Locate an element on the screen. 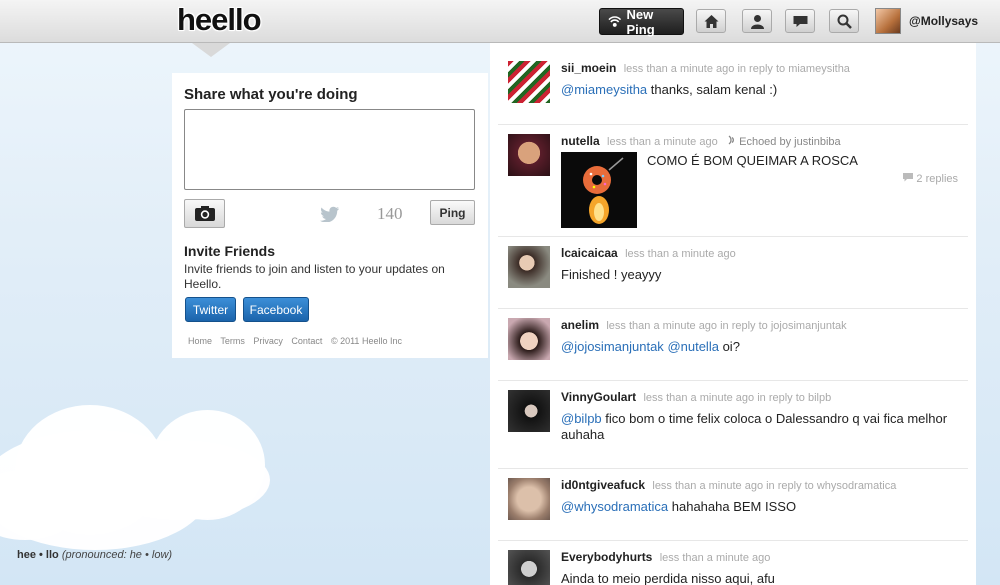 The width and height of the screenshot is (1000, 585). camera-icon is located at coordinates (204, 213).